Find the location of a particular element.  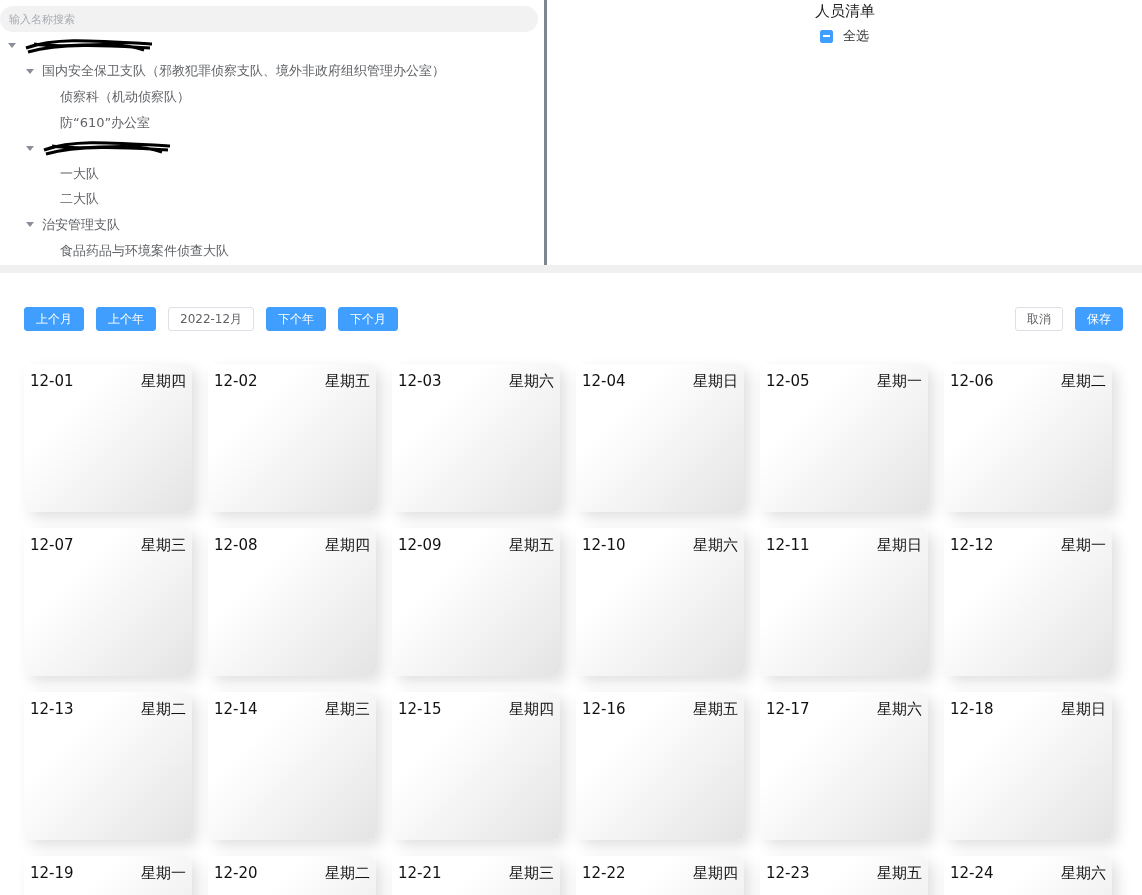

day-card: 12-05 星期一 is located at coordinates (844, 438).